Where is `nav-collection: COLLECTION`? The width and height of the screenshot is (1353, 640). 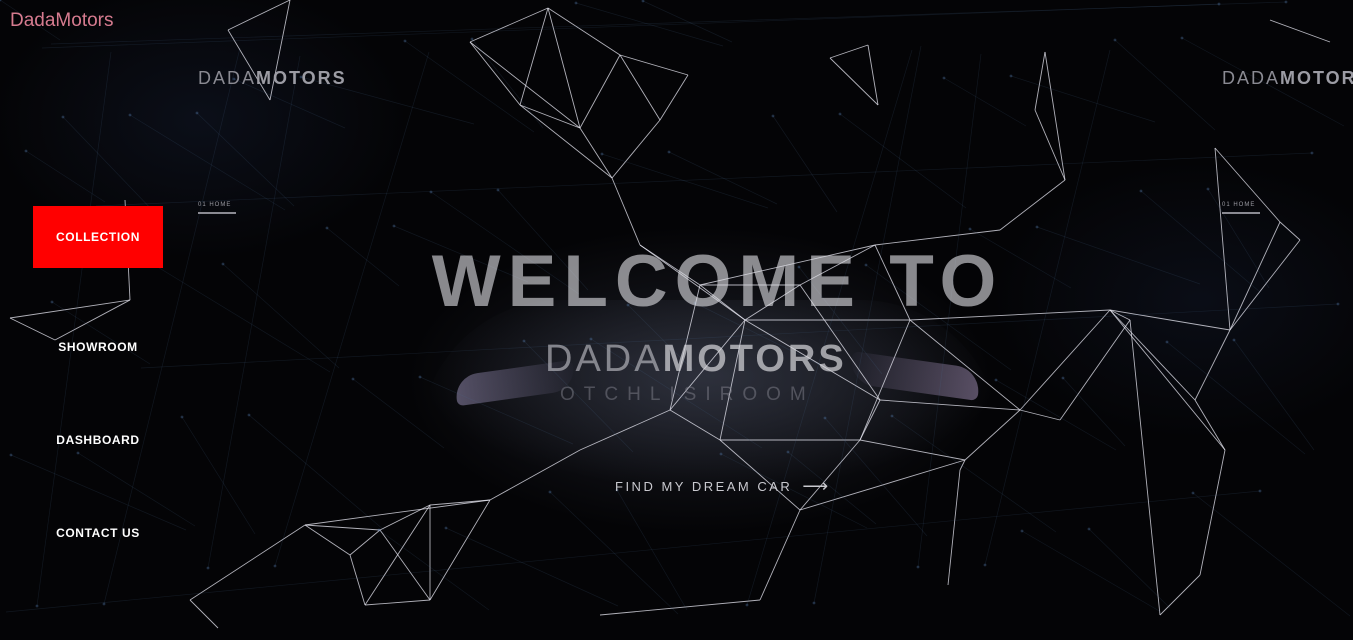
nav-collection: COLLECTION is located at coordinates (98, 237).